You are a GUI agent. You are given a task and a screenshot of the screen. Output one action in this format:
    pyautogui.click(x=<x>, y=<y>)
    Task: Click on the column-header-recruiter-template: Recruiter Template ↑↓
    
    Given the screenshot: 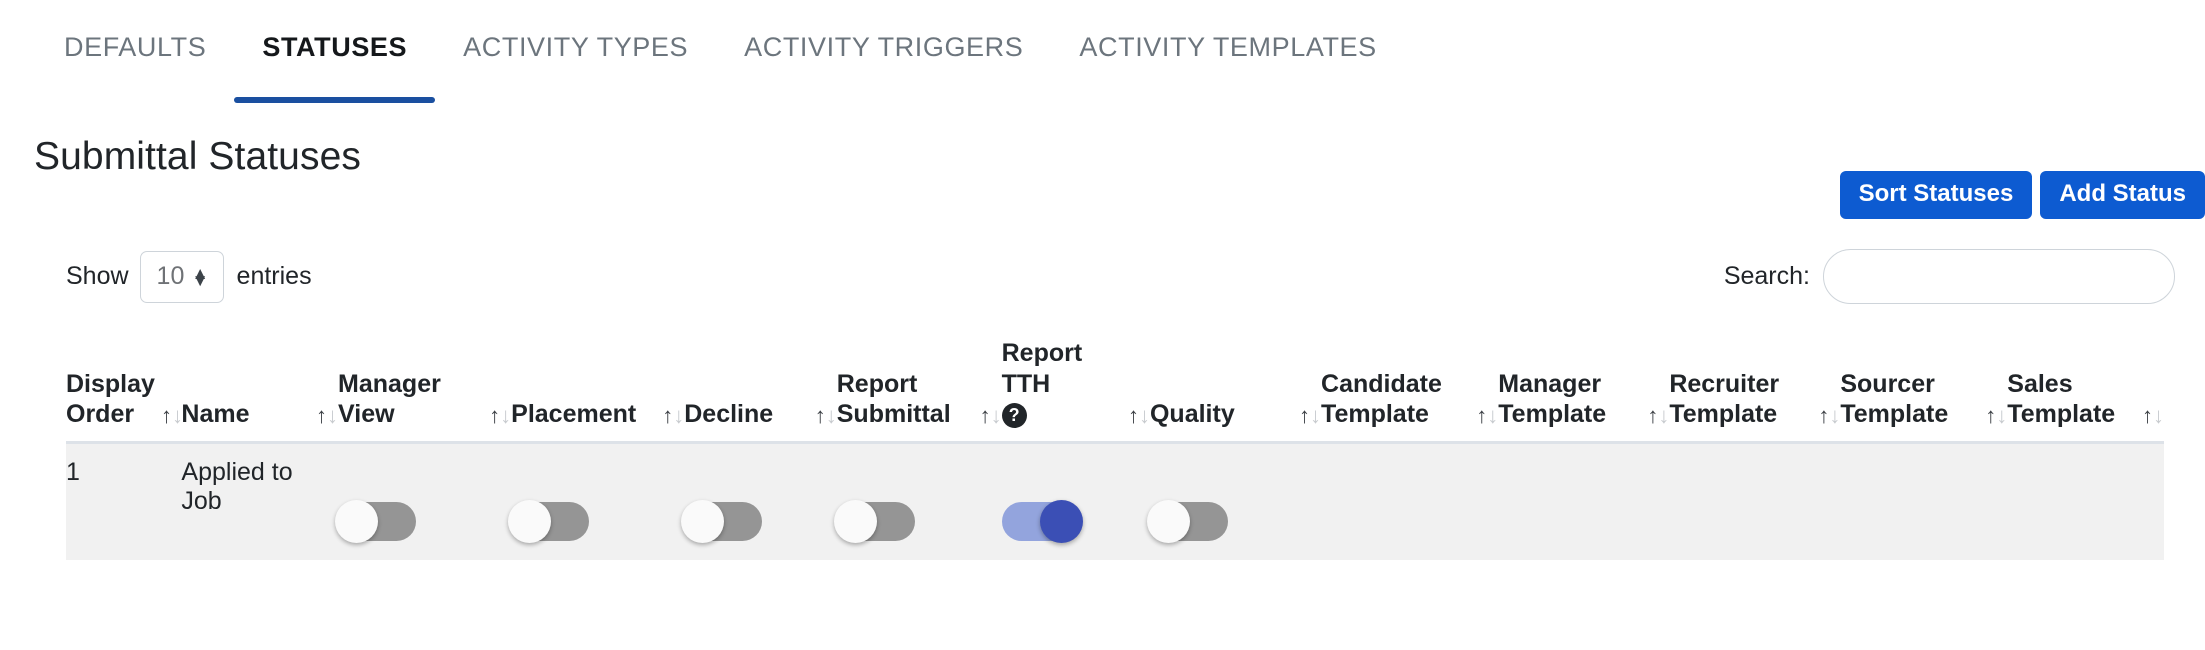 What is the action you would take?
    pyautogui.click(x=1754, y=390)
    